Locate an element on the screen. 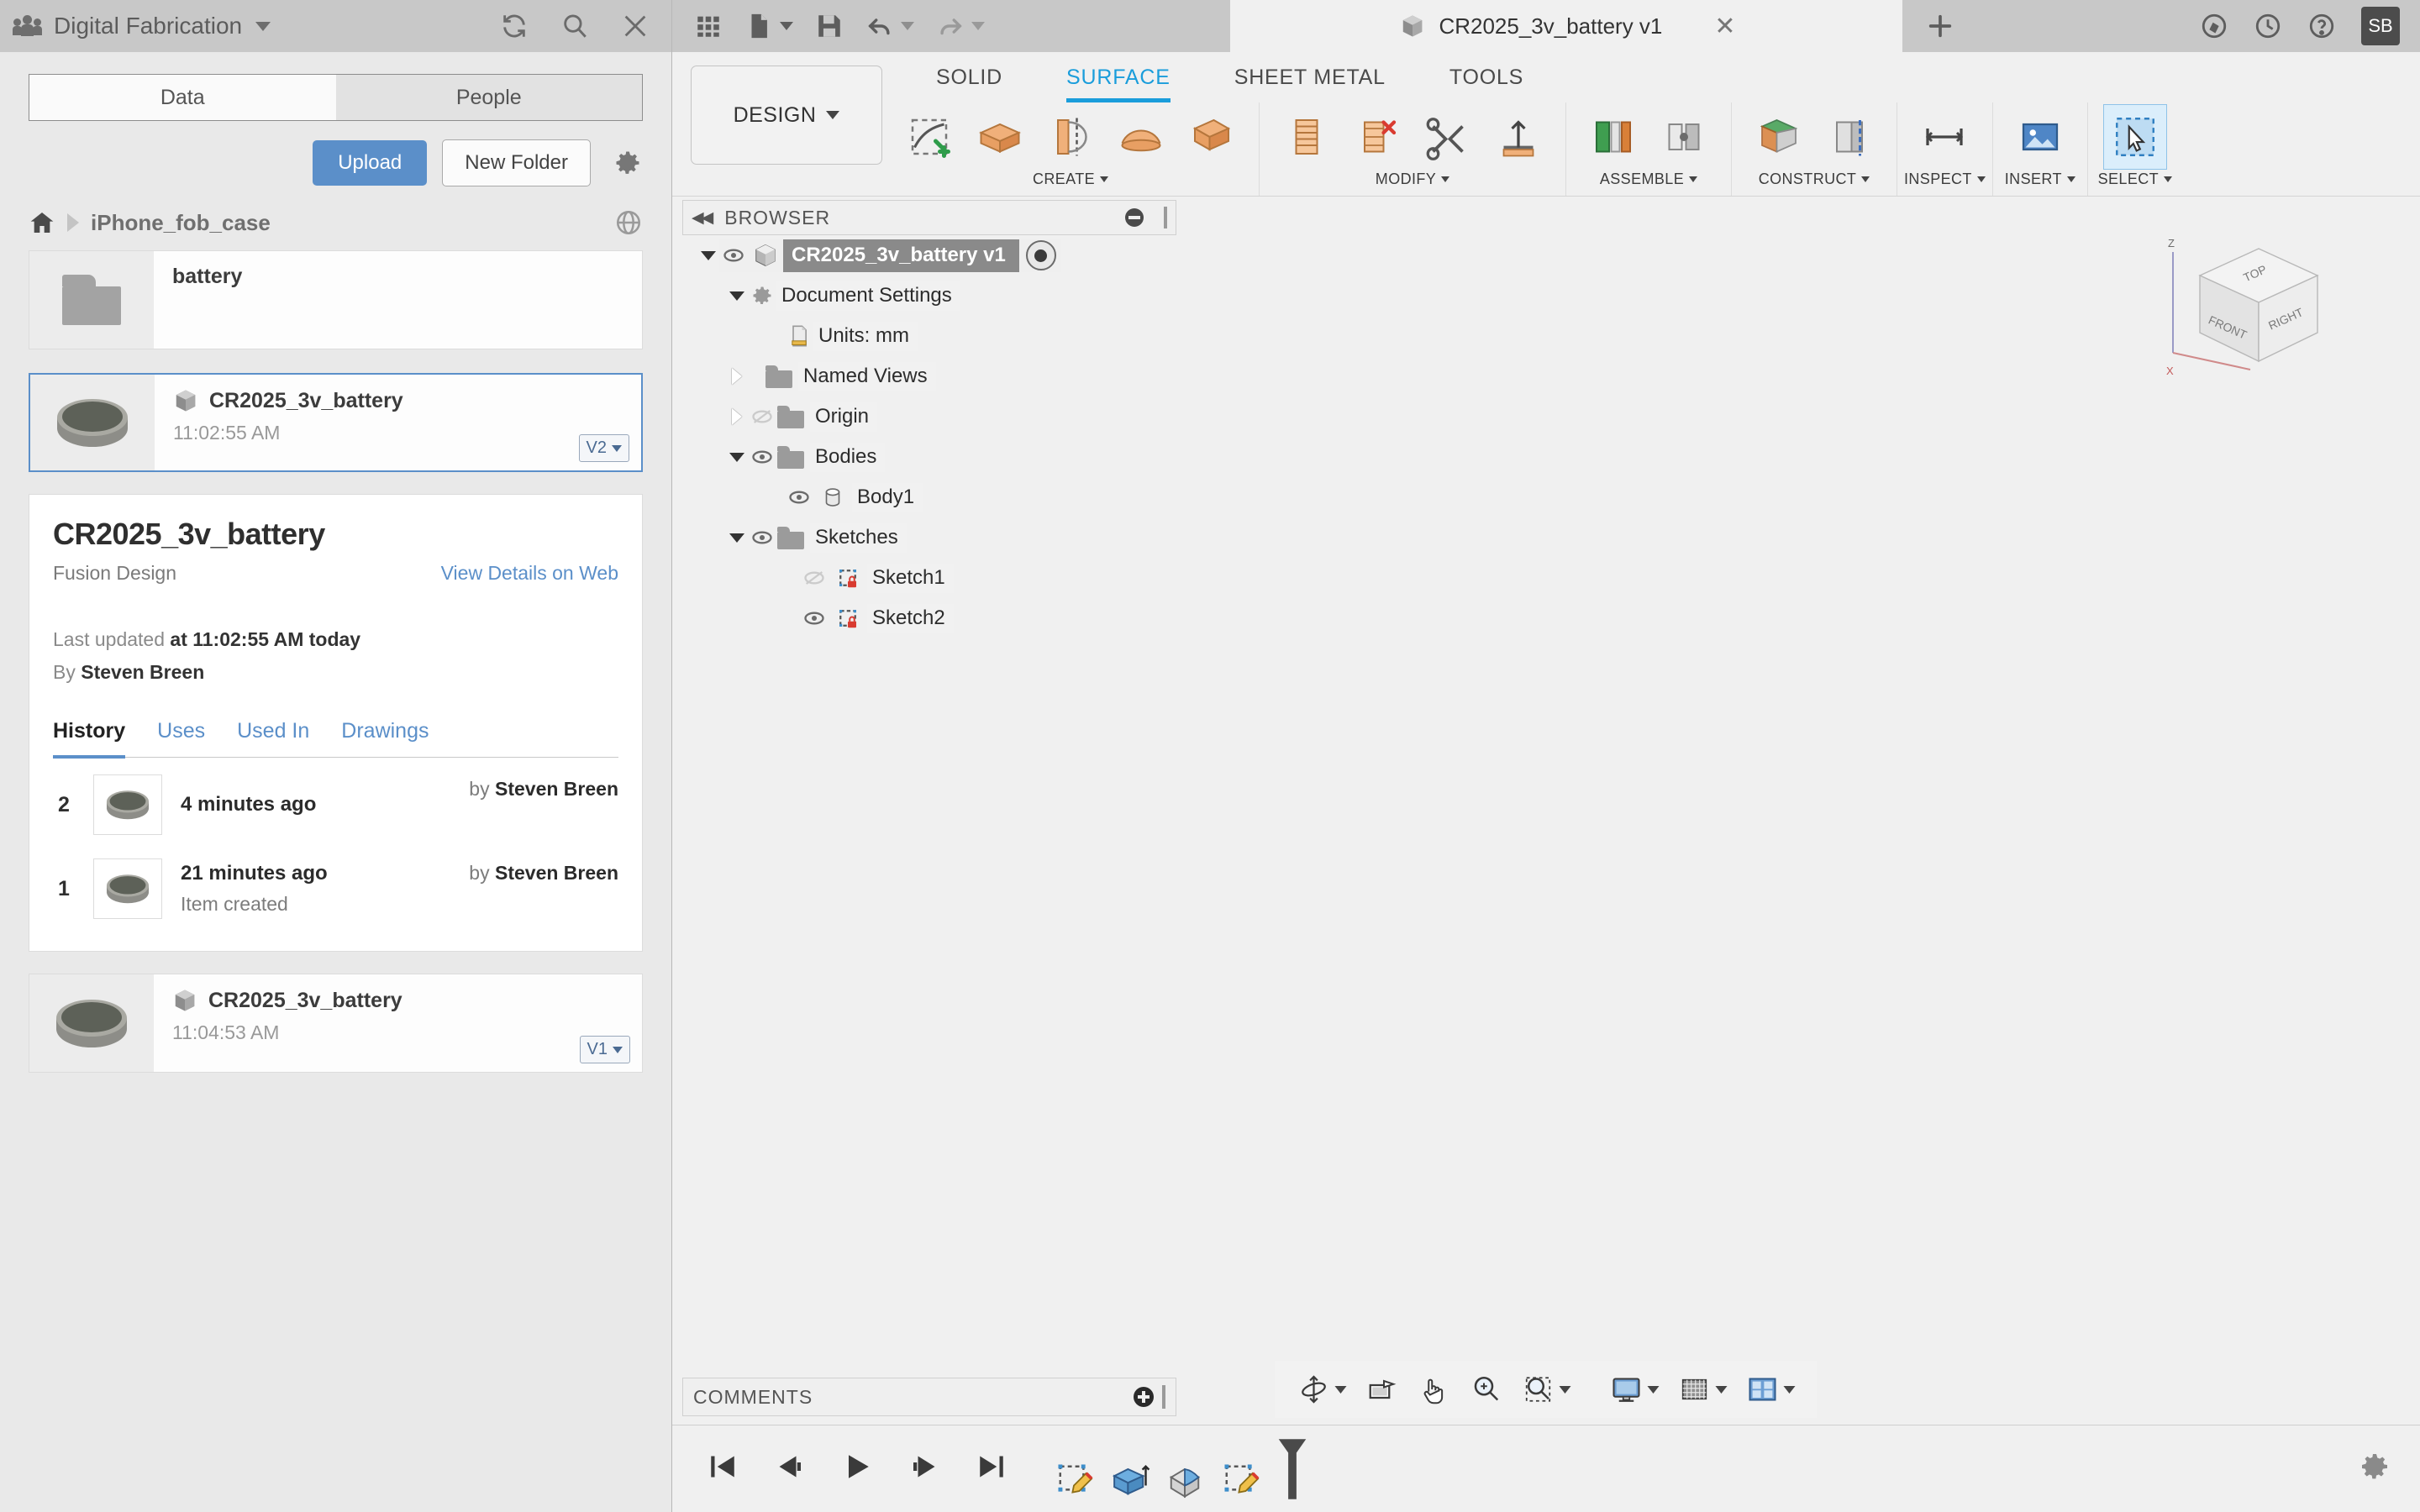  home-icon is located at coordinates (42, 222).